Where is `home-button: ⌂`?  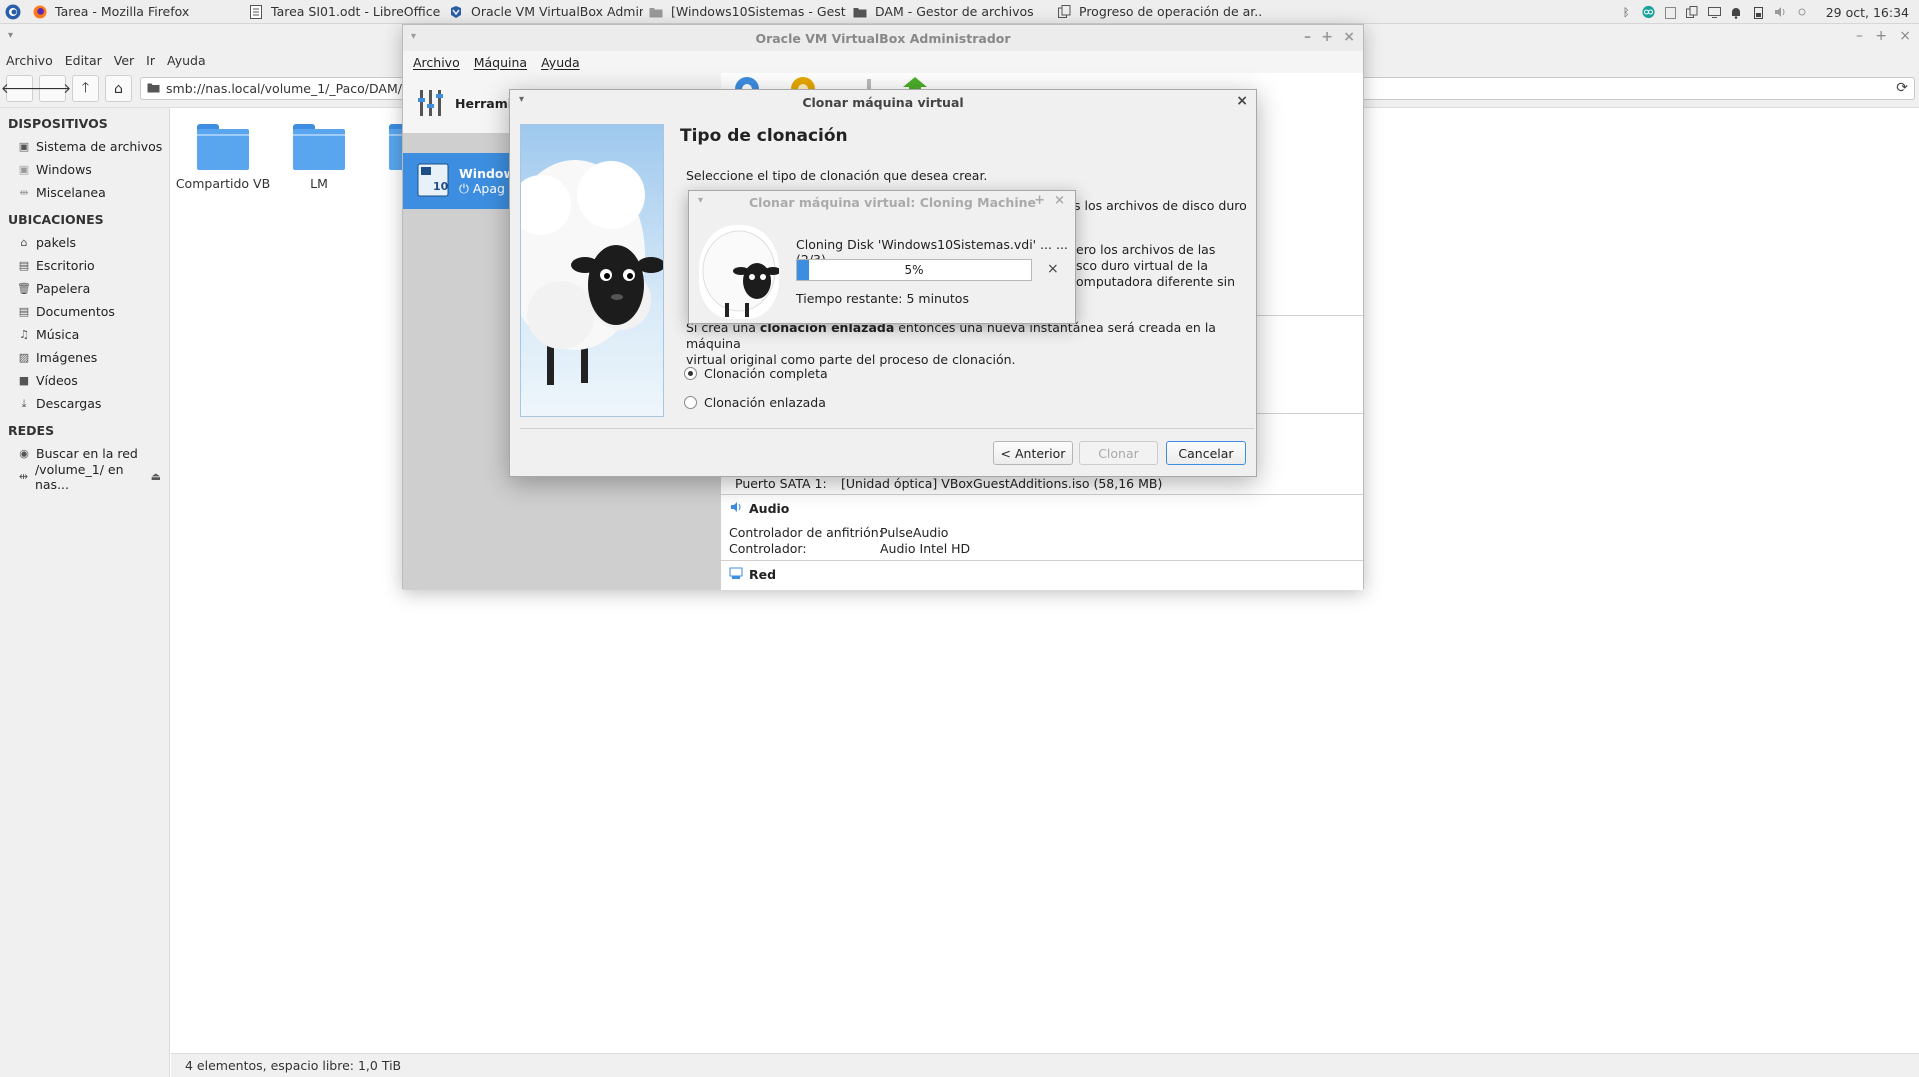 home-button: ⌂ is located at coordinates (118, 88).